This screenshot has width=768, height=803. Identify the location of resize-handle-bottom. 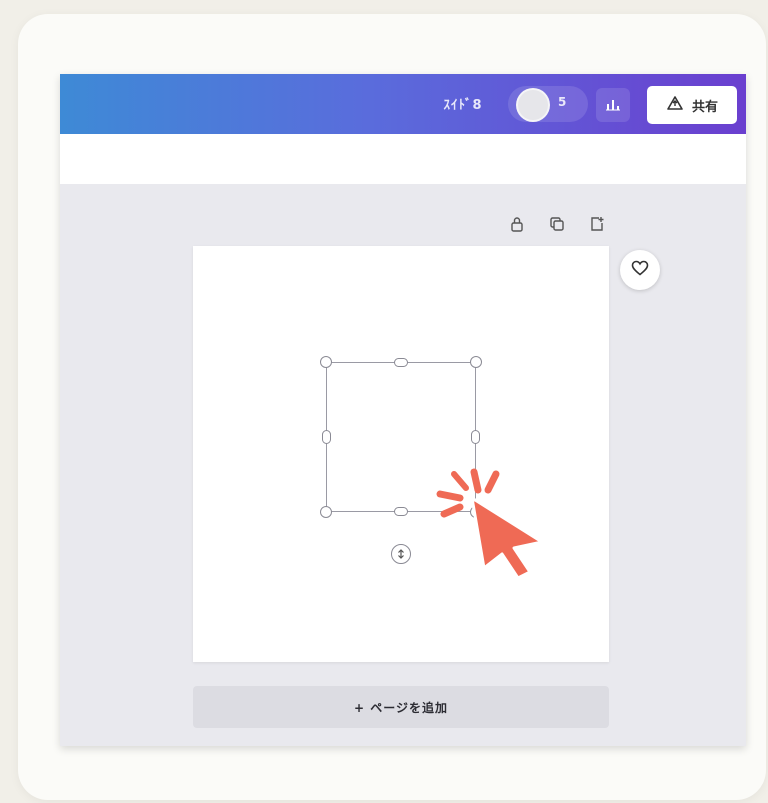
(401, 511).